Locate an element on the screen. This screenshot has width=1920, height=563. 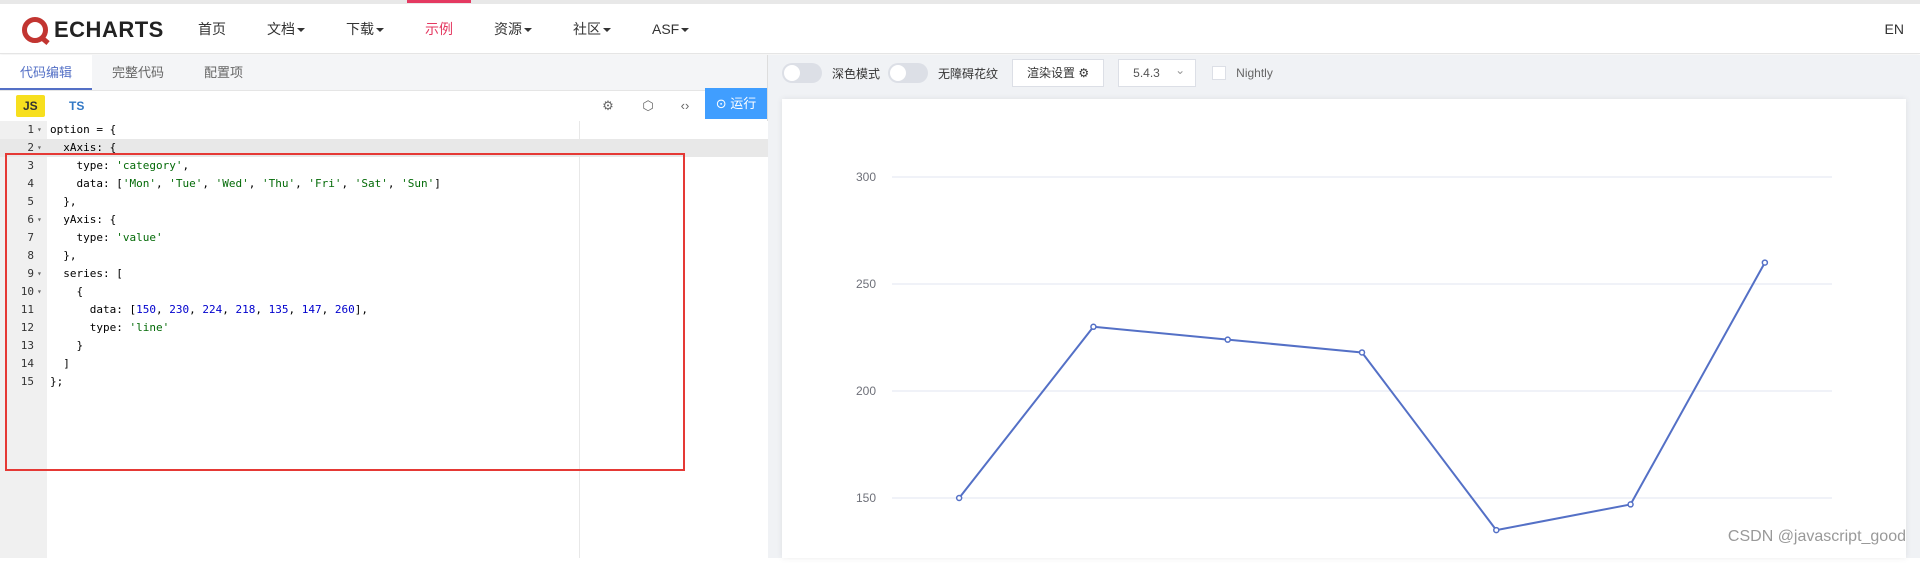
code-text: type: 'line' is located at coordinates (109, 328).